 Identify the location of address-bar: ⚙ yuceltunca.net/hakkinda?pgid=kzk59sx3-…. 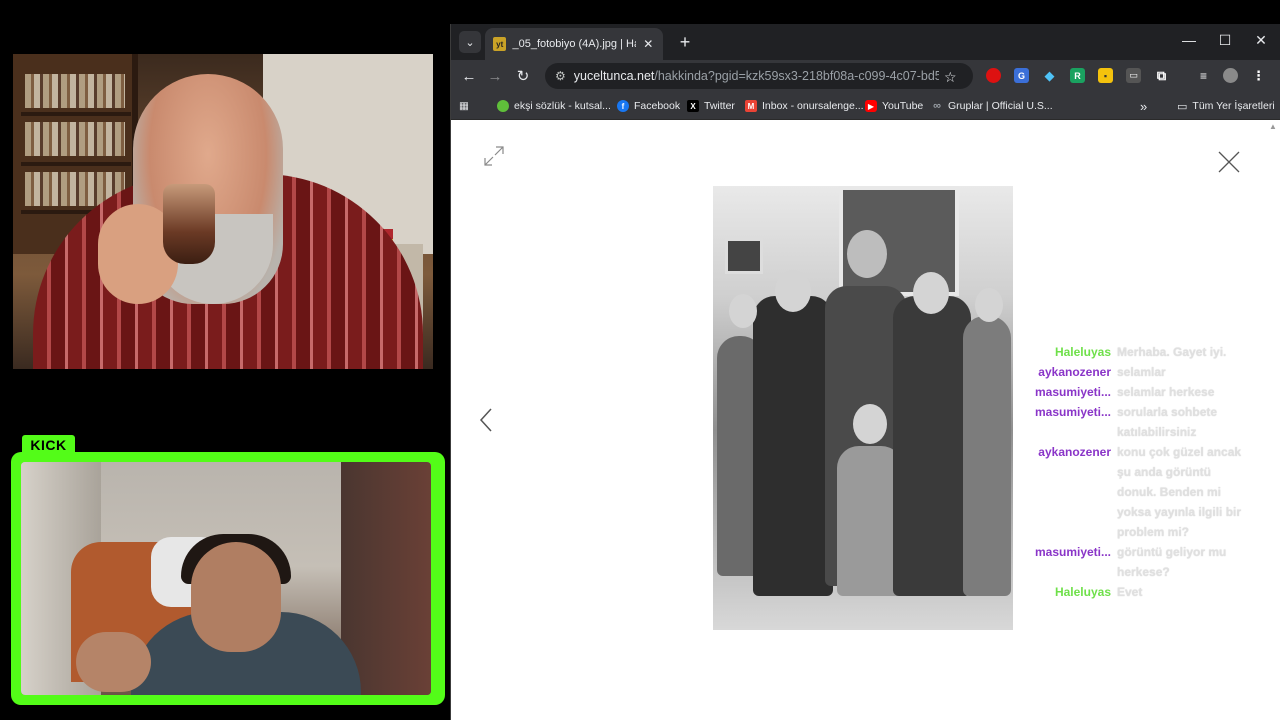
(759, 76).